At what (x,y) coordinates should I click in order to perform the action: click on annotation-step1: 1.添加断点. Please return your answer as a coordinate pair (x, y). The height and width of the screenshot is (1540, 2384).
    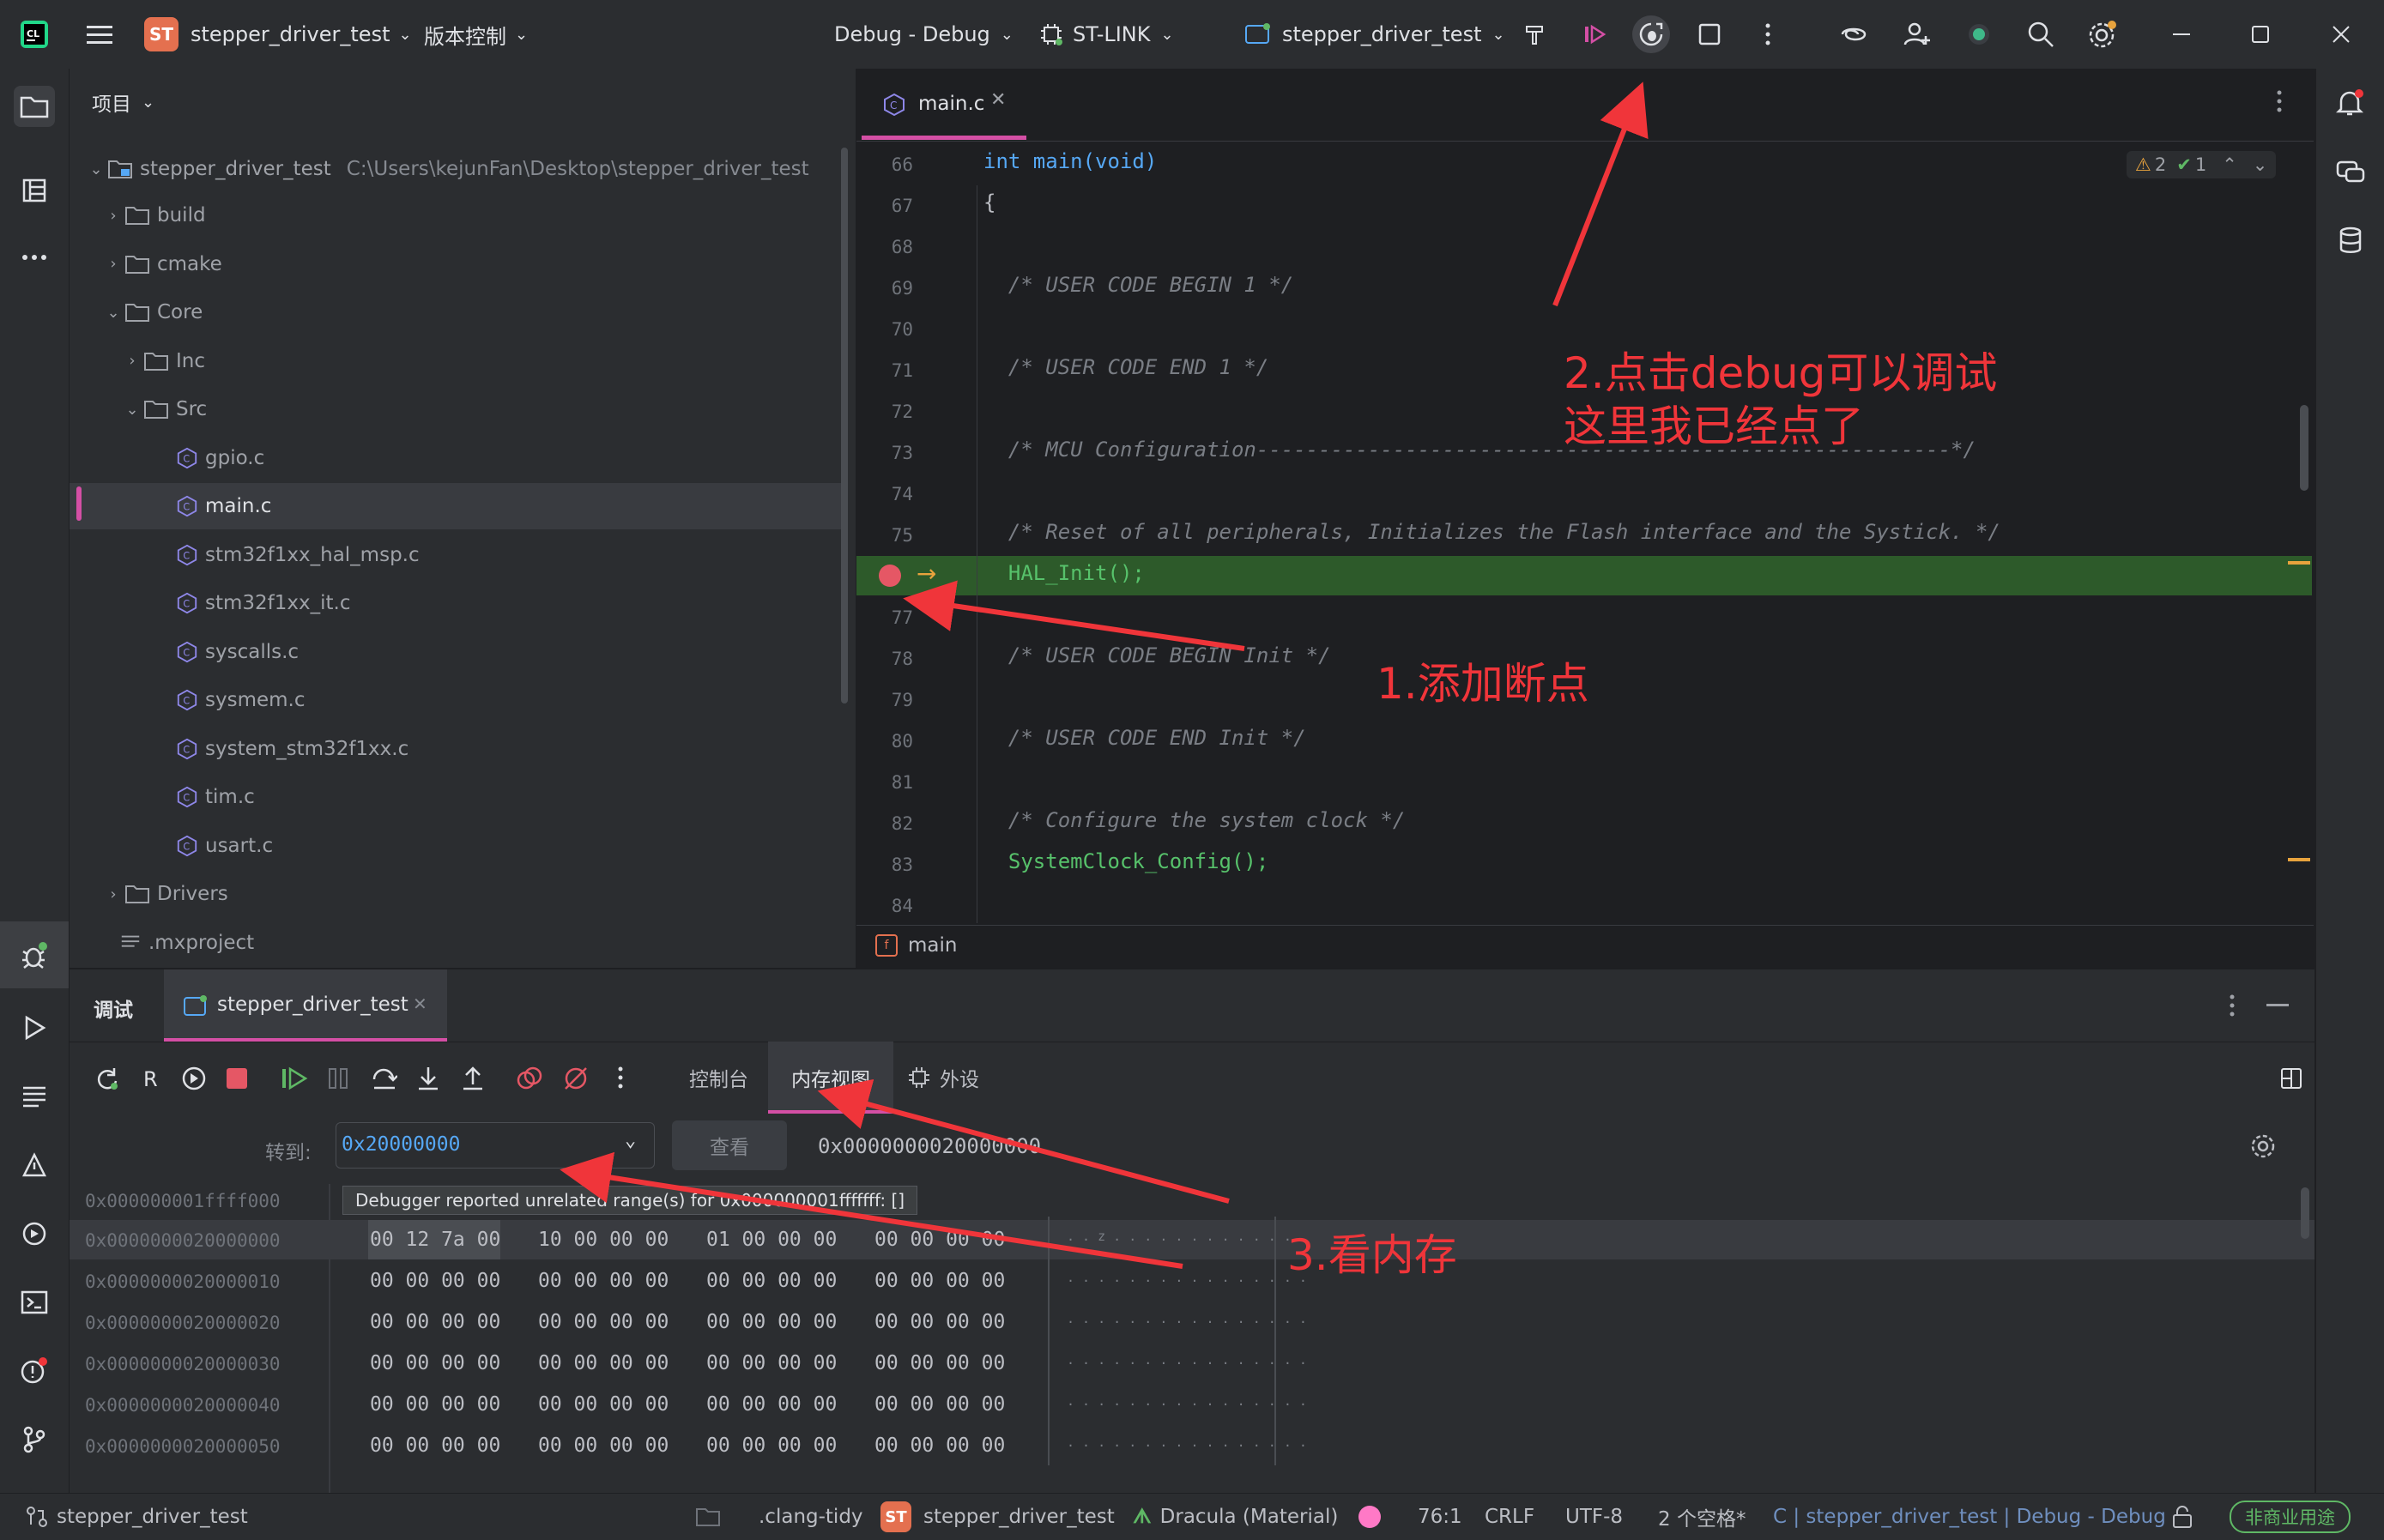
    Looking at the image, I should click on (1483, 684).